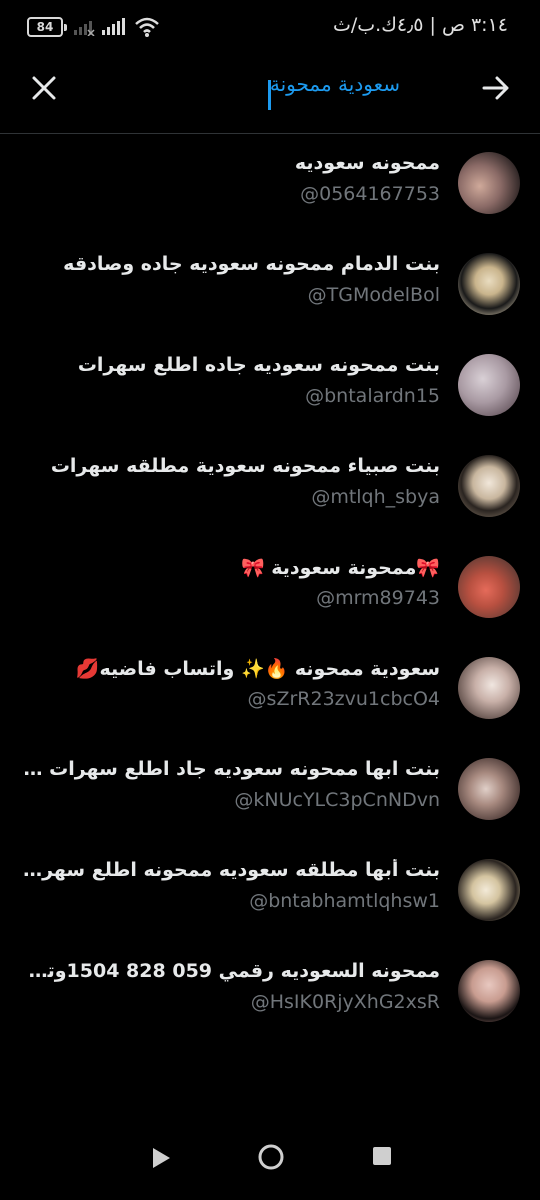  I want to click on result-handle: @mtlqh_sbya, so click(375, 497).